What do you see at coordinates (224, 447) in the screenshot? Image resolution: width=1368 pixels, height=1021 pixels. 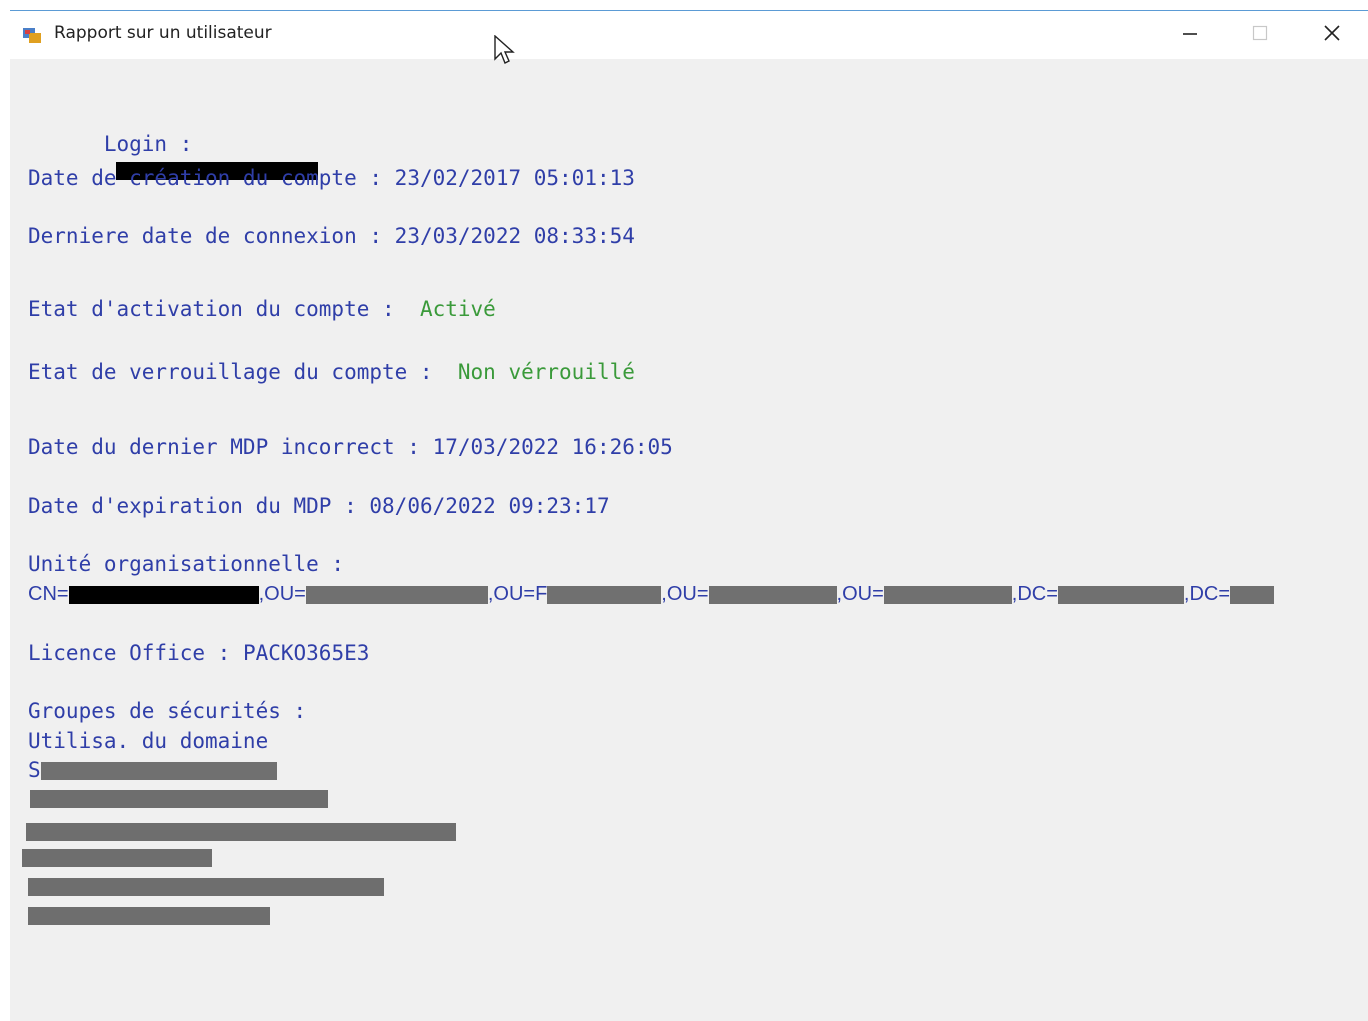 I see `bad-pwd-label: Date du dernier MDP incorrect :` at bounding box center [224, 447].